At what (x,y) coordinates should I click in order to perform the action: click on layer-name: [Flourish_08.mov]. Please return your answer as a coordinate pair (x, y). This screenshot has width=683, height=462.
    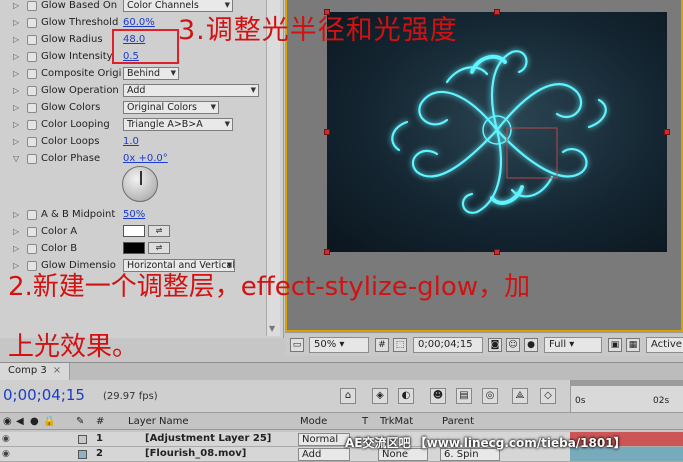
    Looking at the image, I should click on (195, 453).